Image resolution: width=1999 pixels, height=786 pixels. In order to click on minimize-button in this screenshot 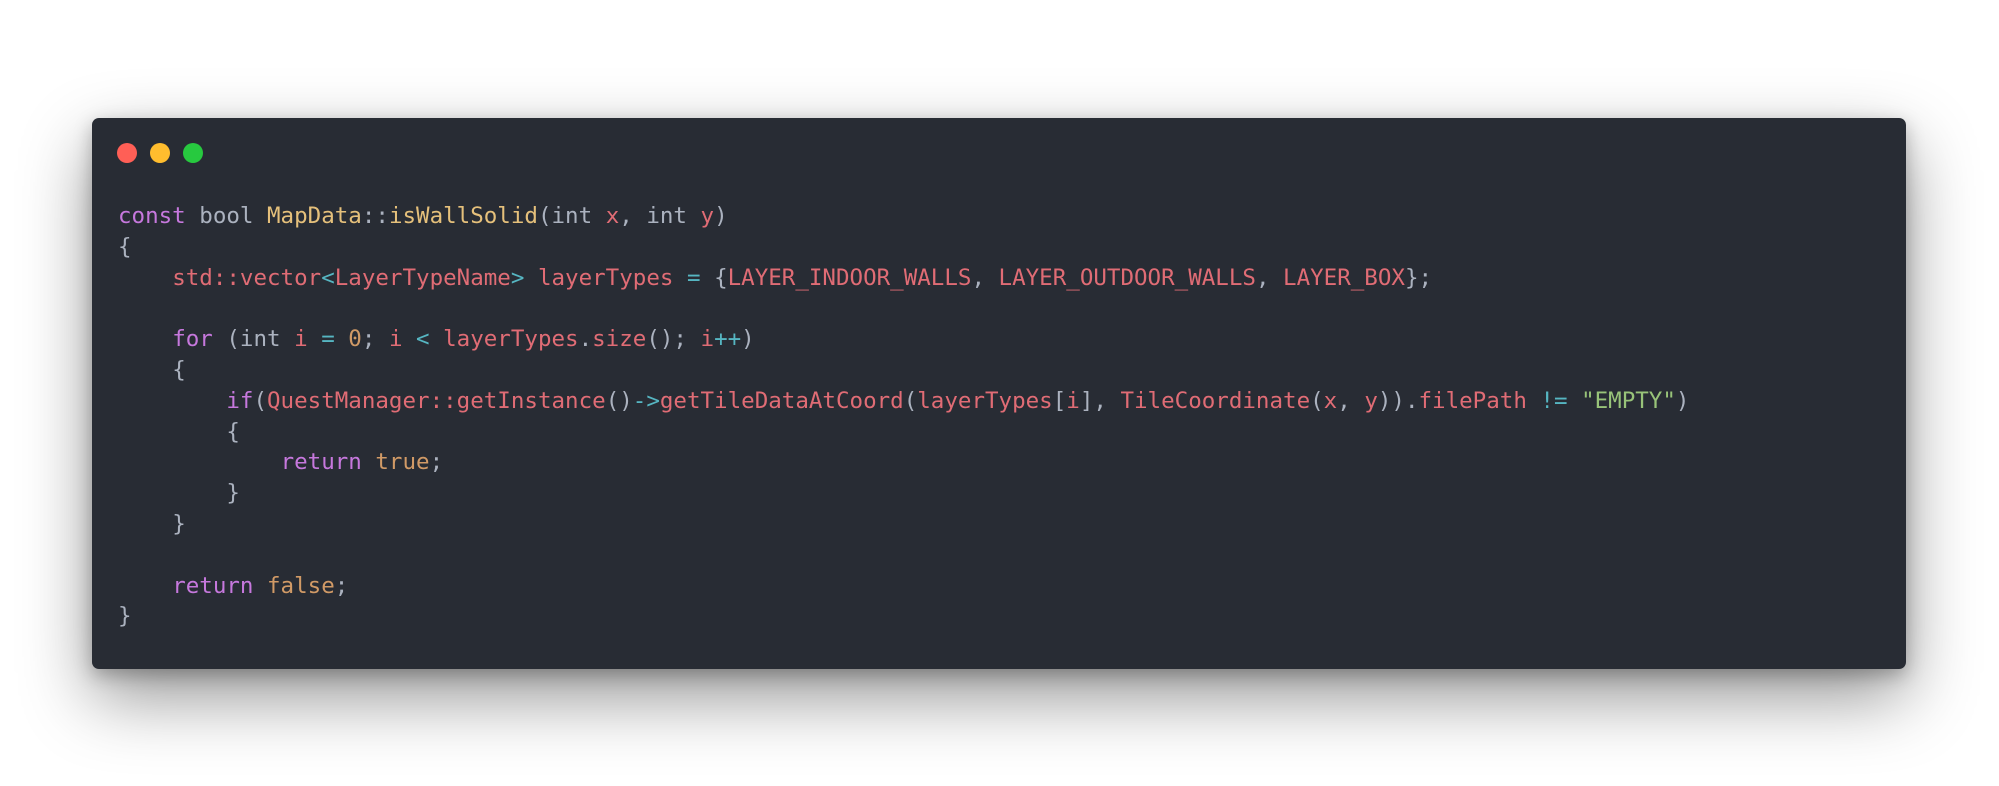, I will do `click(160, 153)`.